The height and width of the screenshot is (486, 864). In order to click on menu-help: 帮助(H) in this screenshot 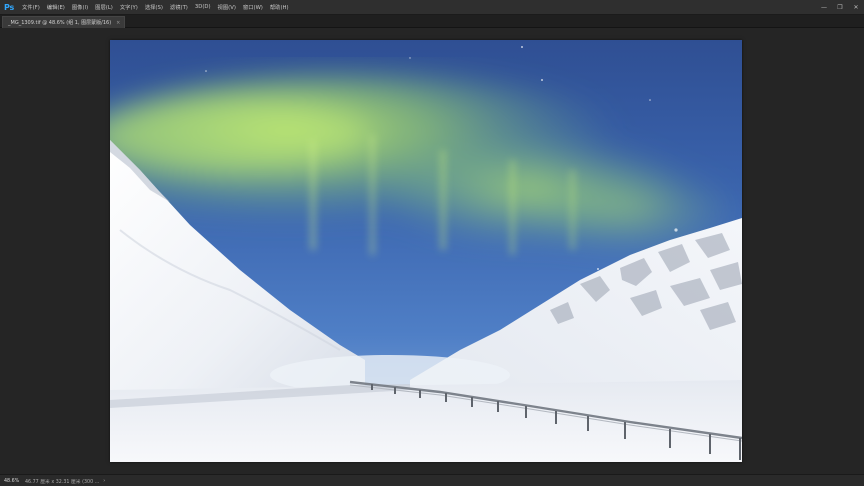, I will do `click(279, 7)`.